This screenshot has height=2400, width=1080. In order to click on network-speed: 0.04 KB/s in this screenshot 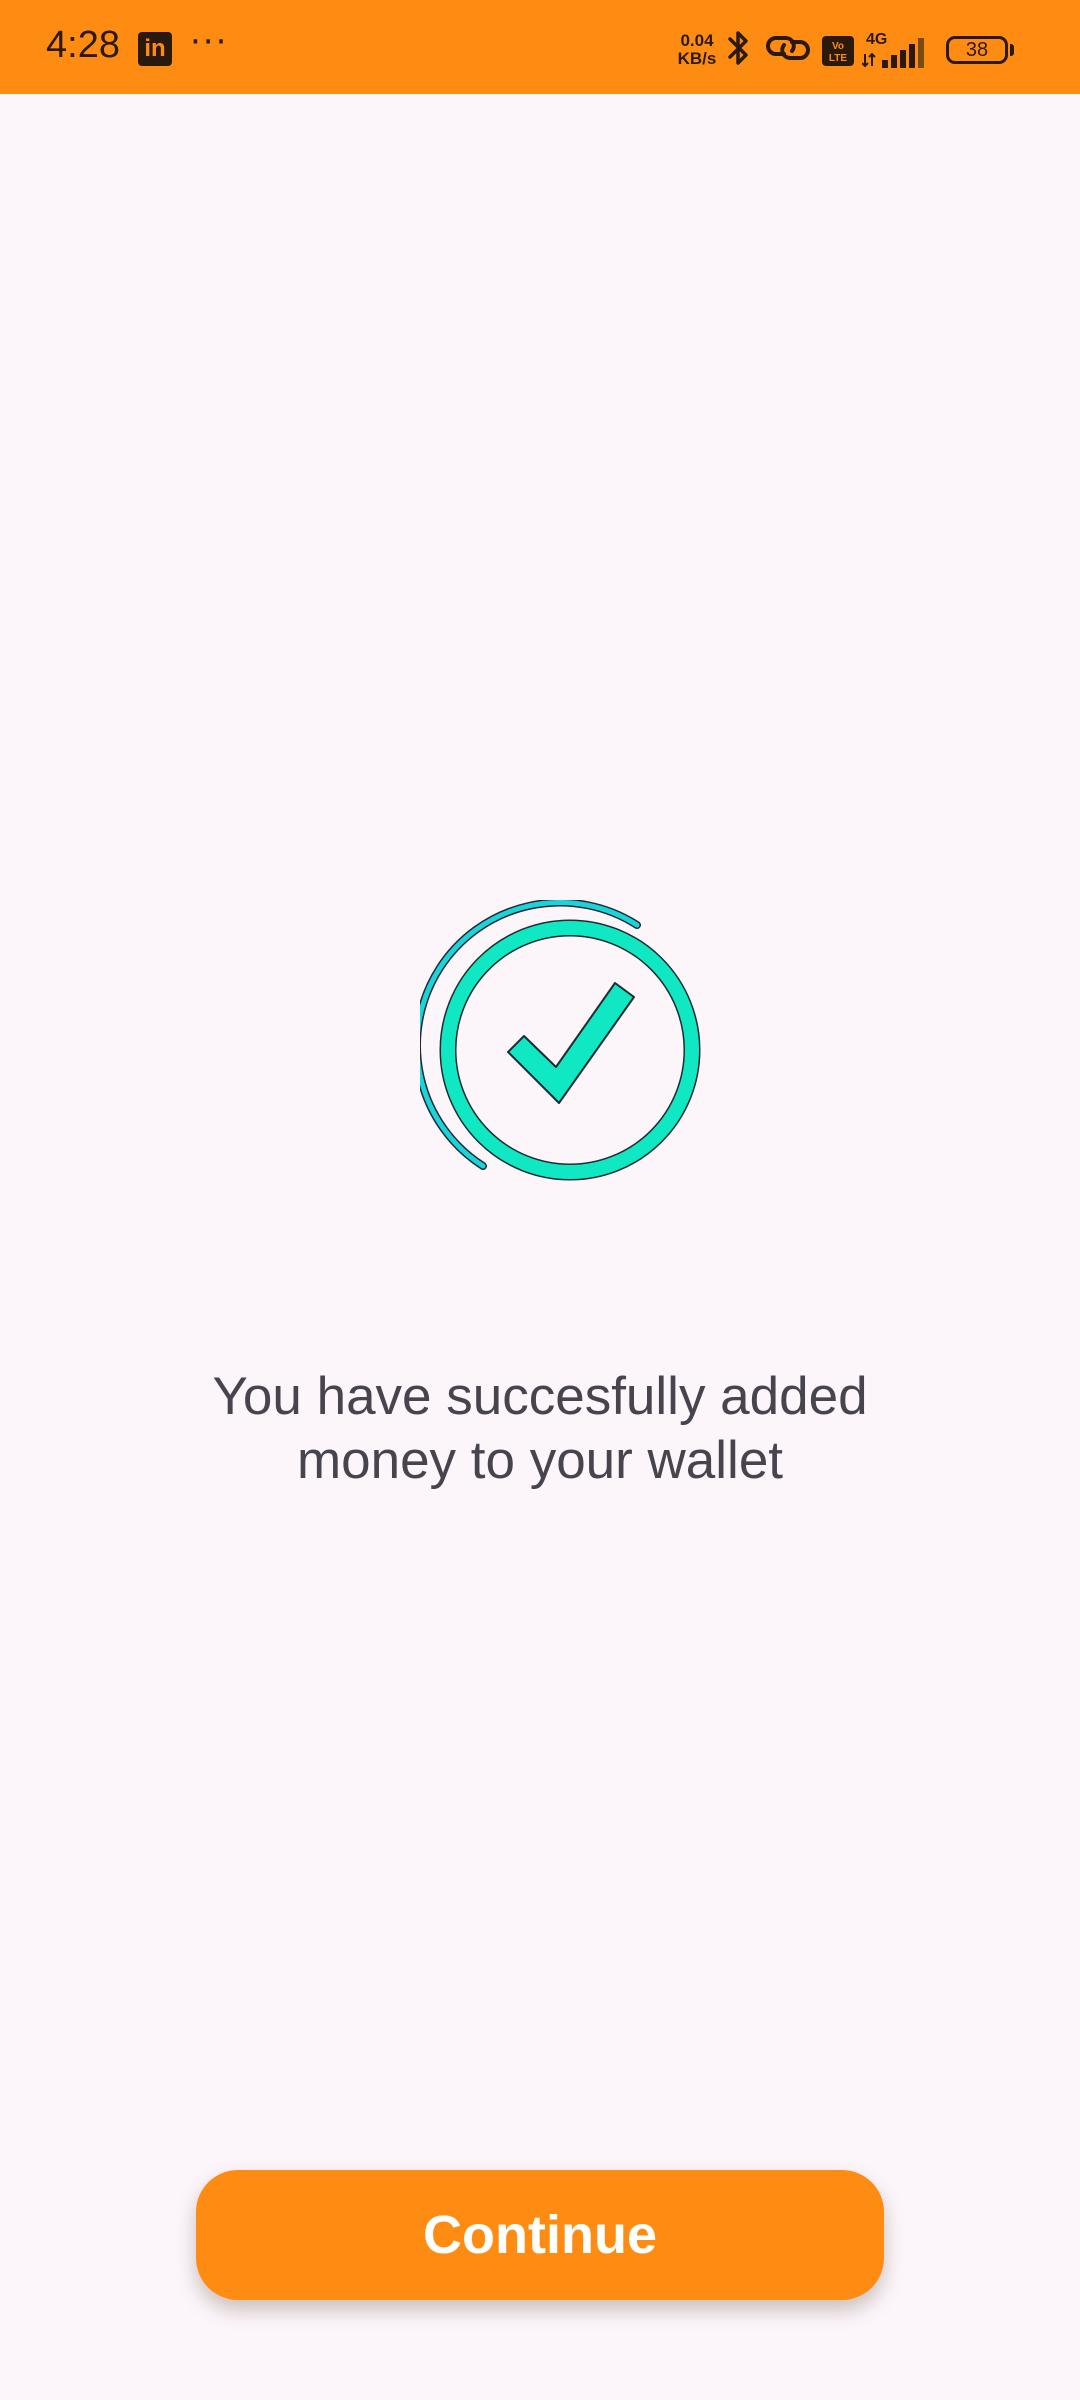, I will do `click(697, 50)`.